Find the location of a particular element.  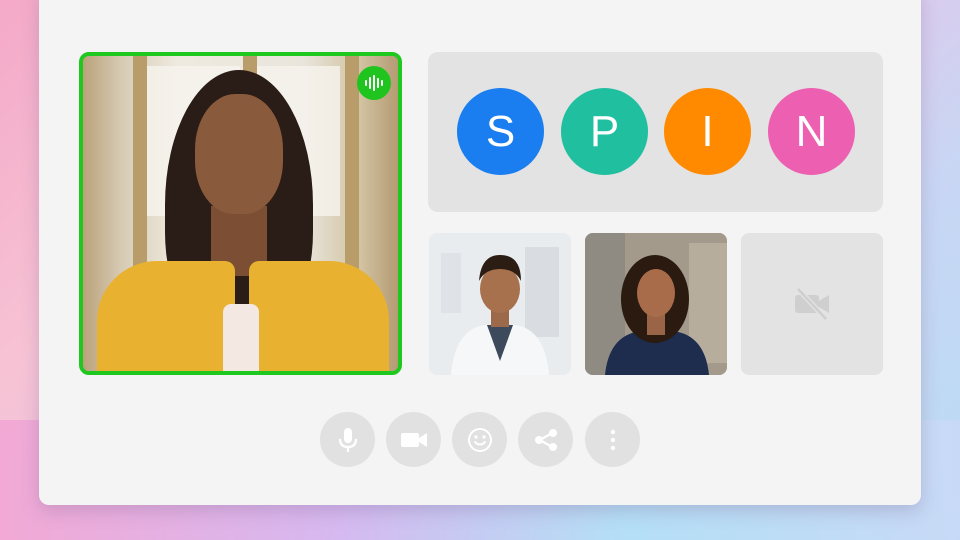

microphone-button is located at coordinates (347, 439).